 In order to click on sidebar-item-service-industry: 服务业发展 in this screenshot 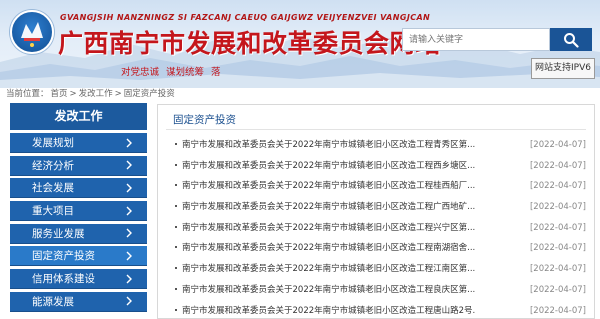, I will do `click(78, 233)`.